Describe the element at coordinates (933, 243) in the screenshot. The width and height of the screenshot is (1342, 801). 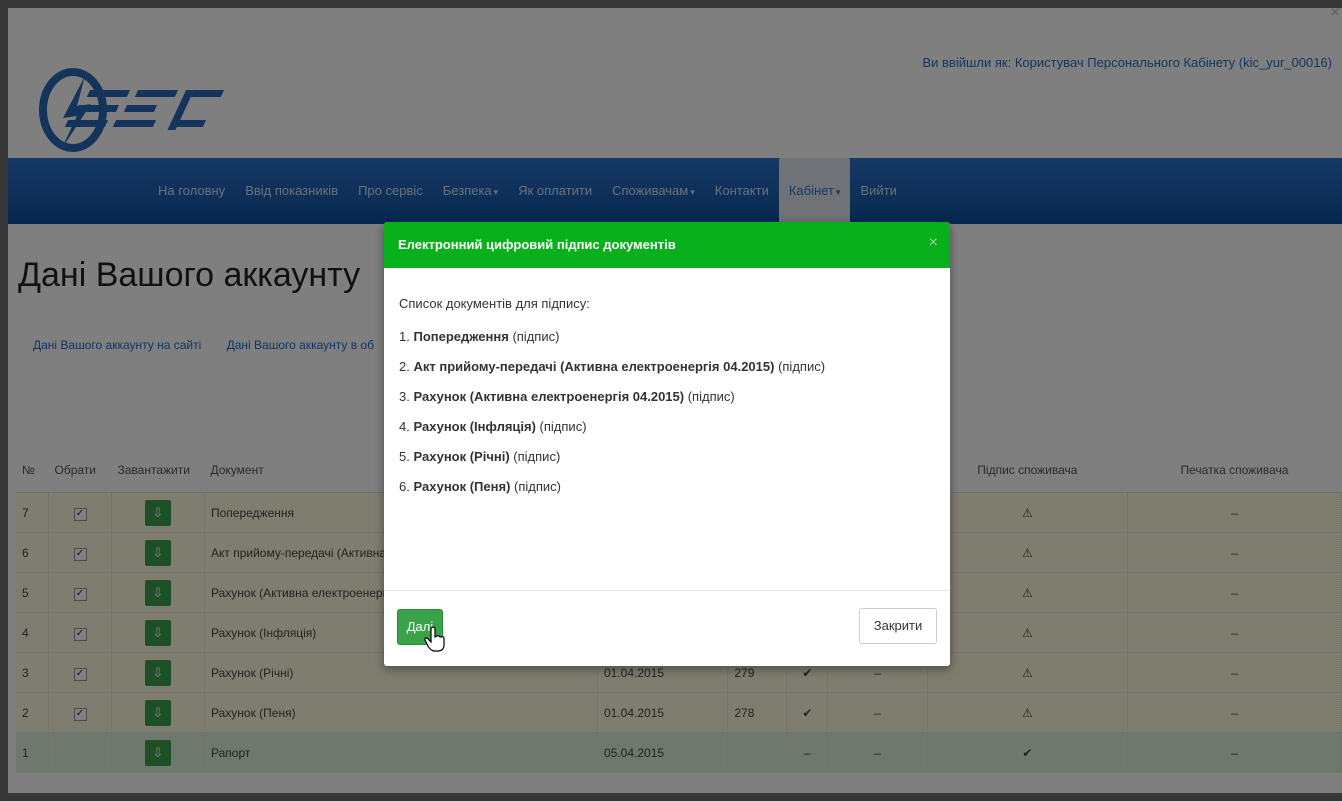
I see `modal-close-icon: ×` at that location.